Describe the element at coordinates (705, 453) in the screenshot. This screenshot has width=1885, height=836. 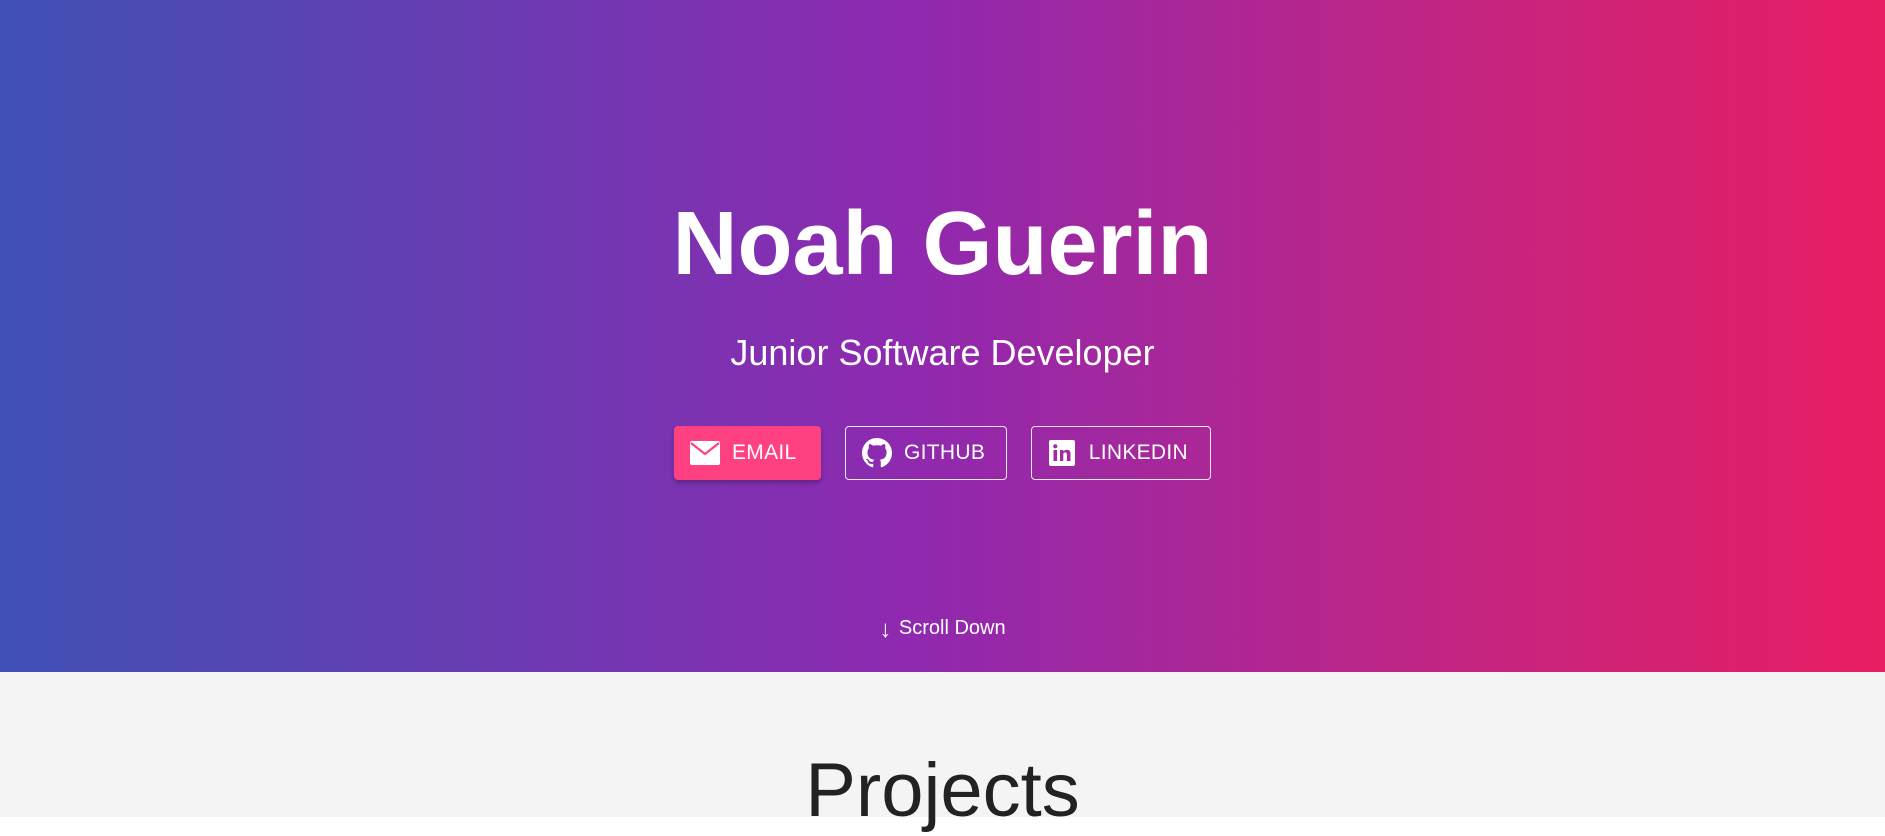
I see `envelope-icon` at that location.